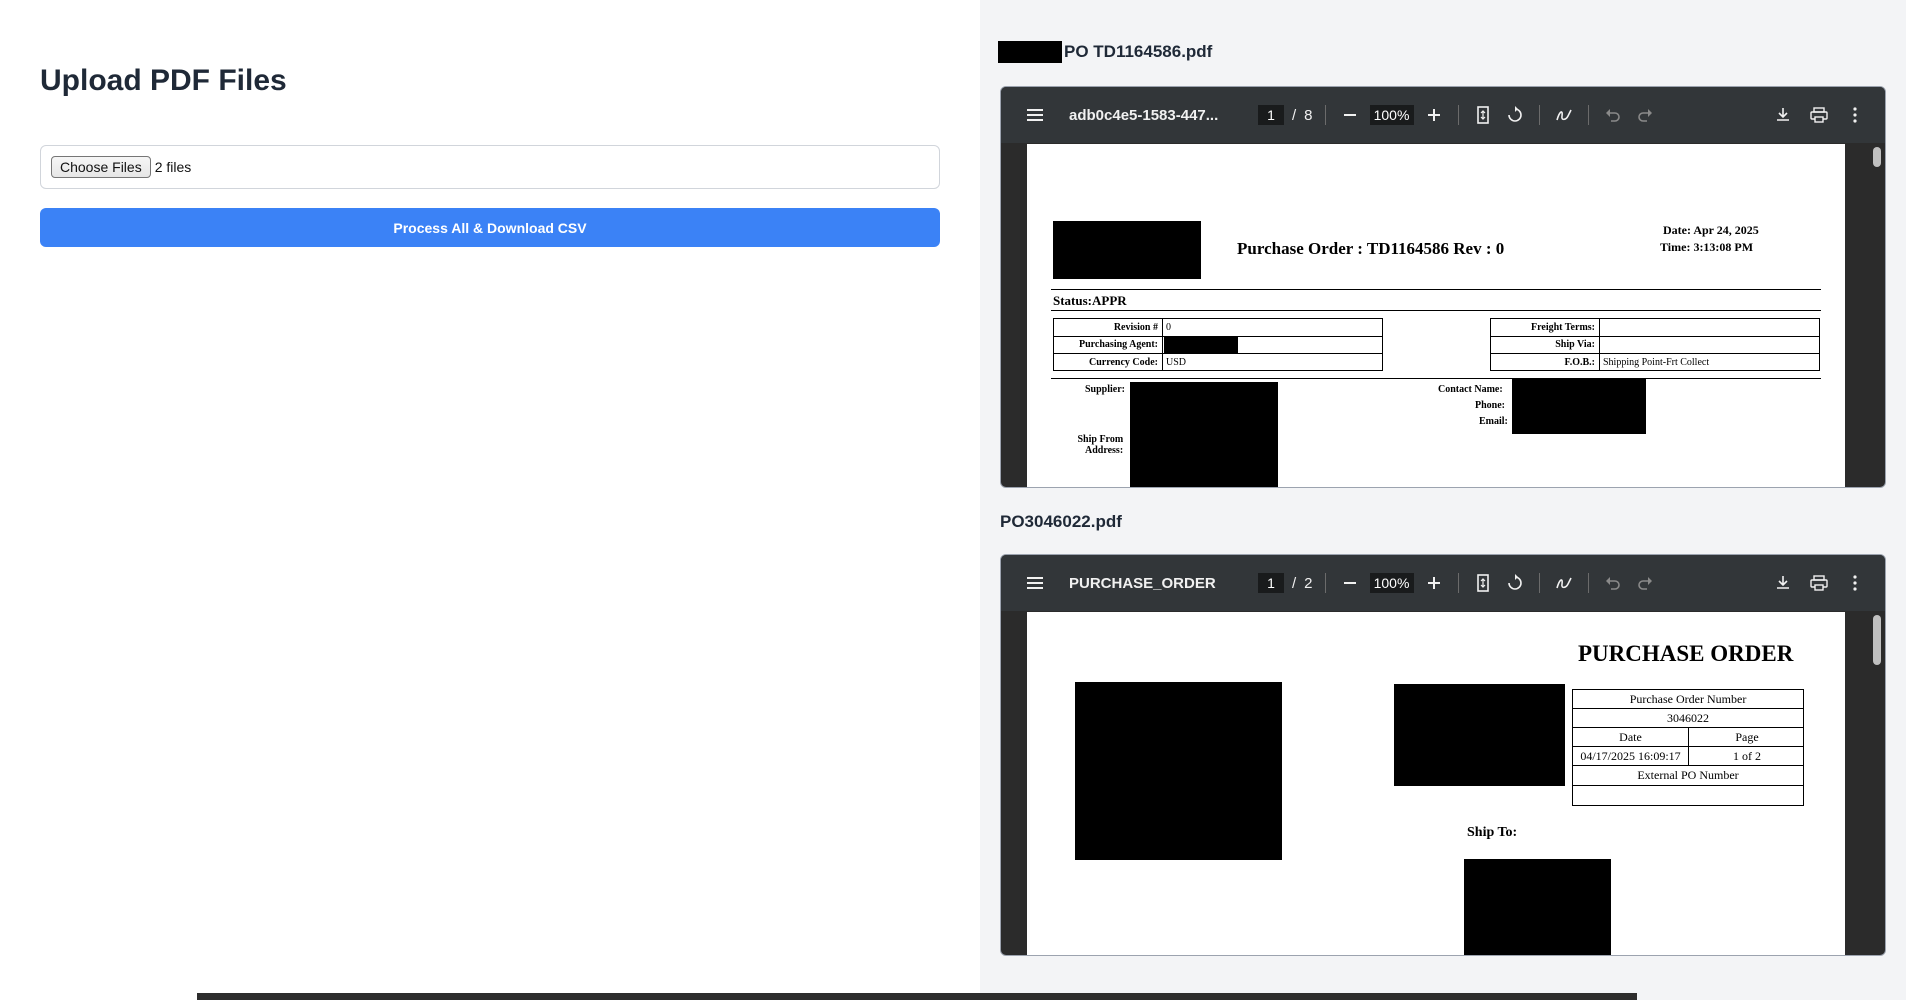  I want to click on ship-to-label: Ship To:, so click(1492, 832).